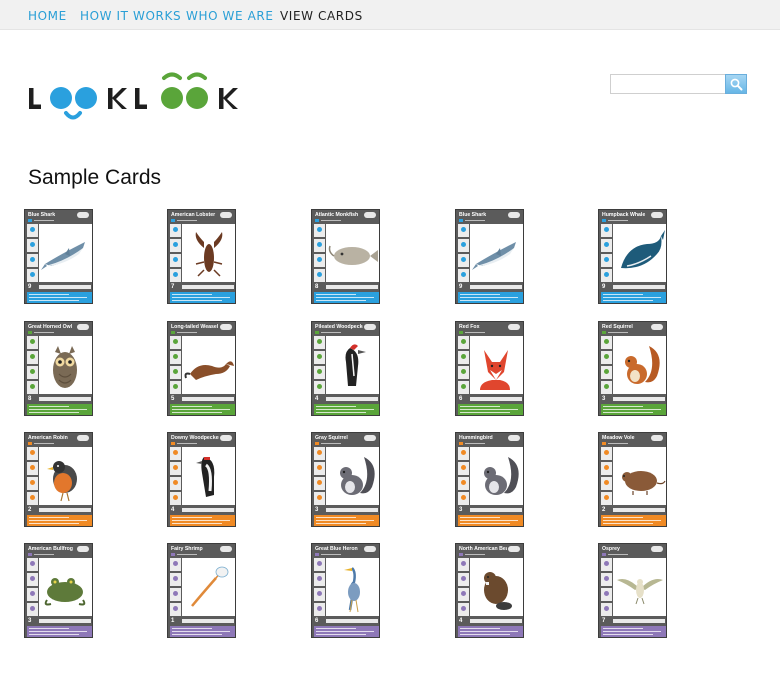  I want to click on card-hummingbird: Hummingbird 3, so click(489, 479).